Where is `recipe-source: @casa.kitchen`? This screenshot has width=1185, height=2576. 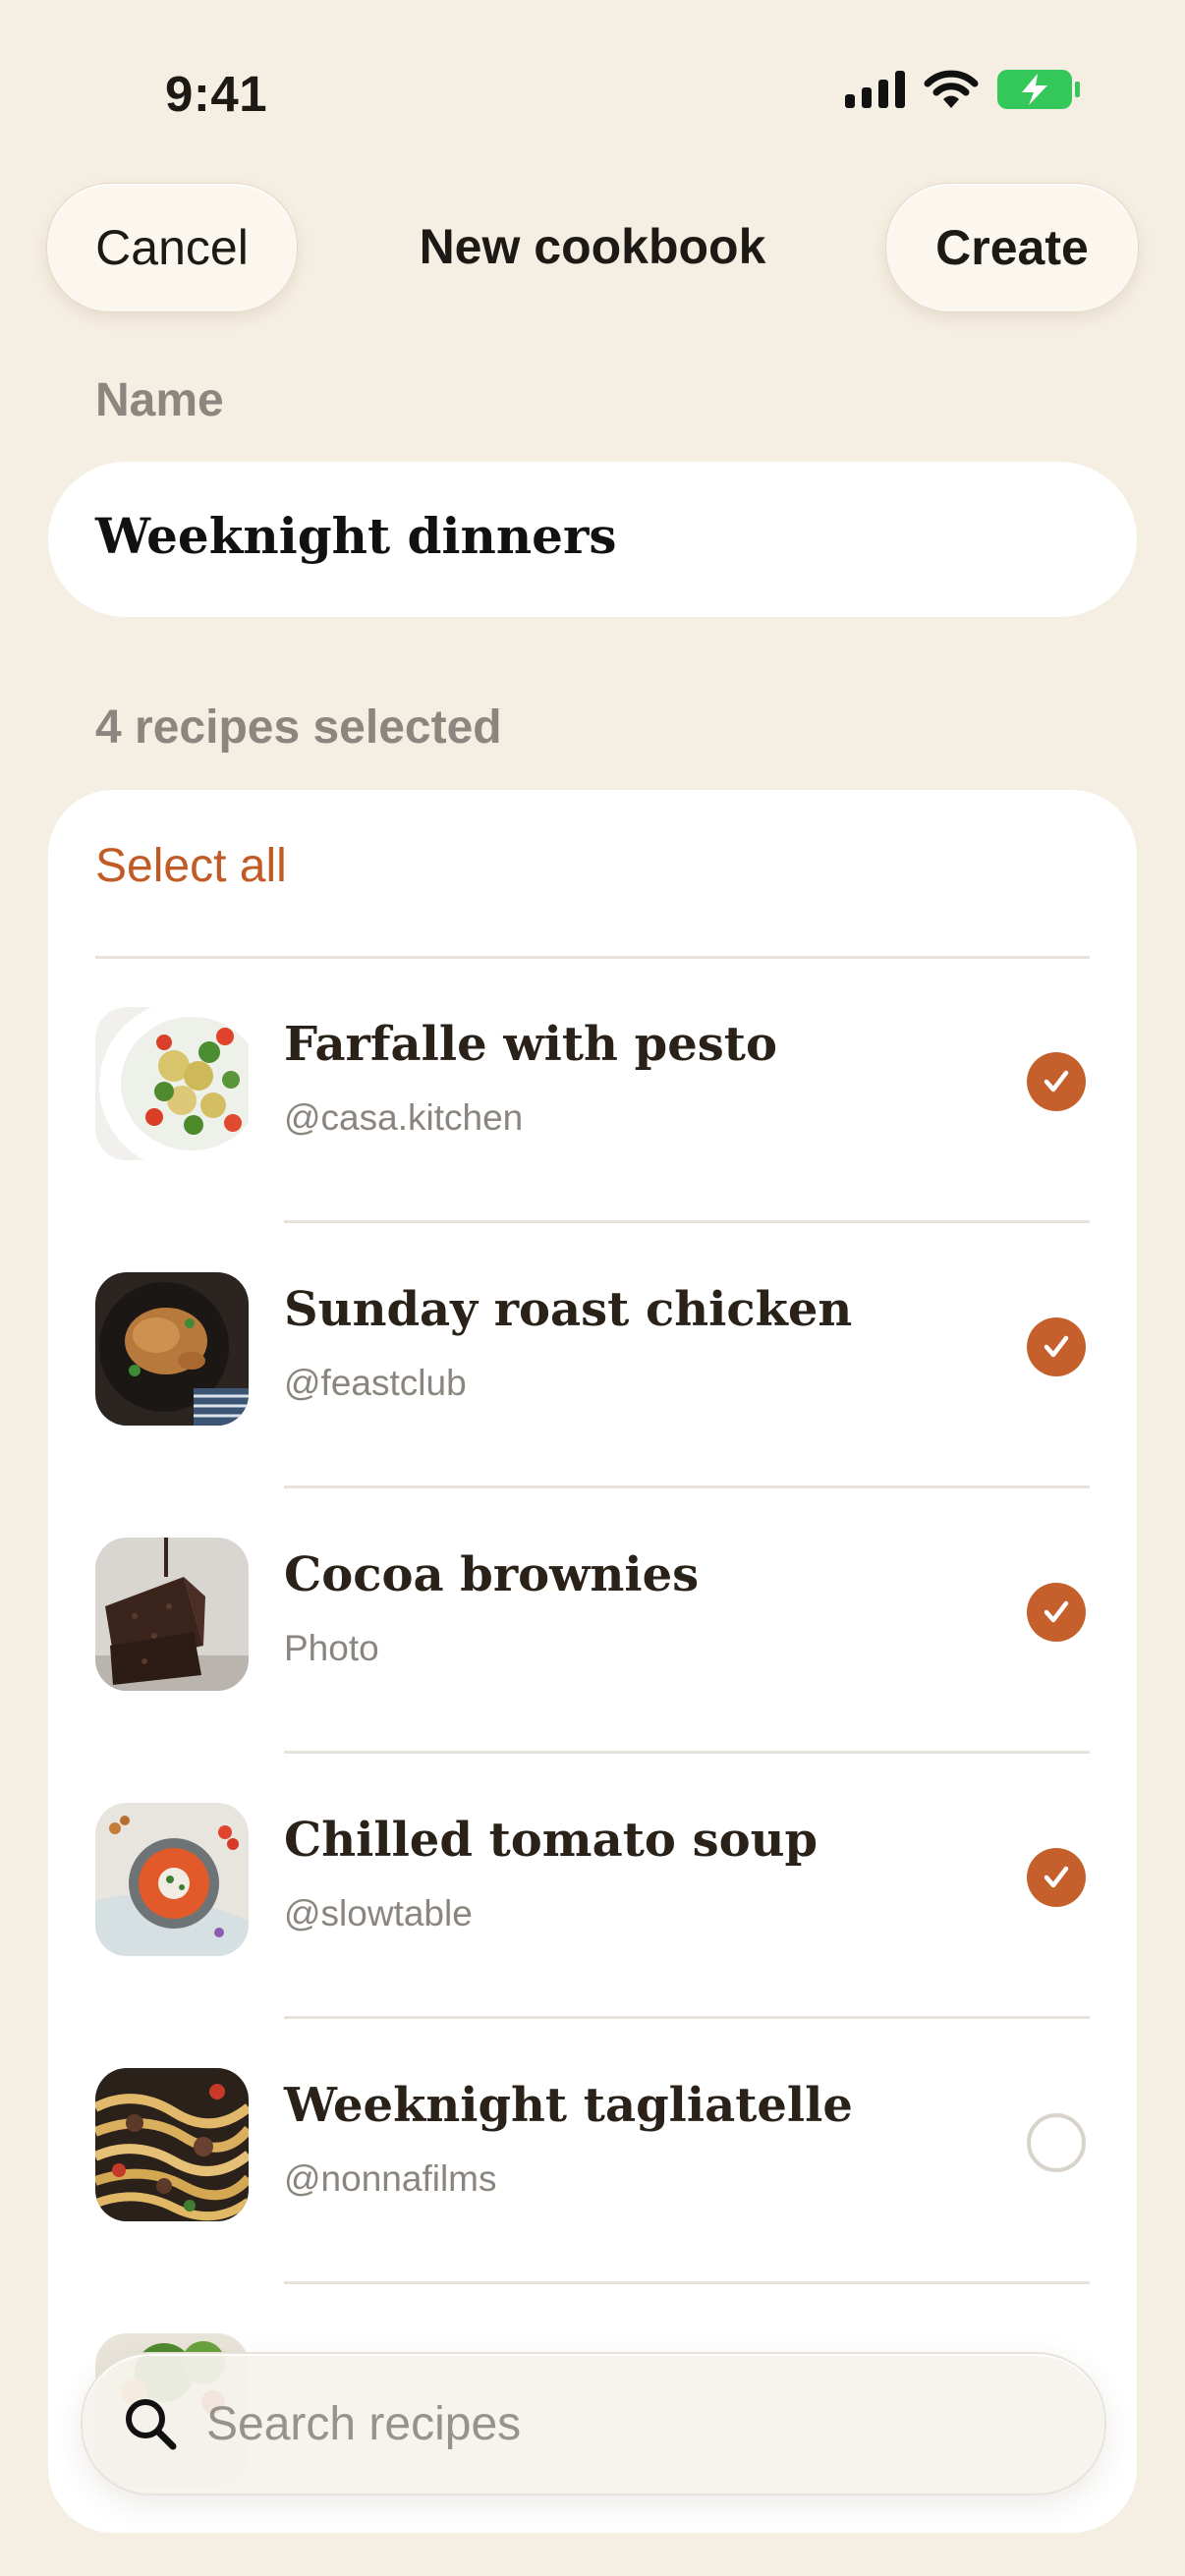 recipe-source: @casa.kitchen is located at coordinates (404, 1117).